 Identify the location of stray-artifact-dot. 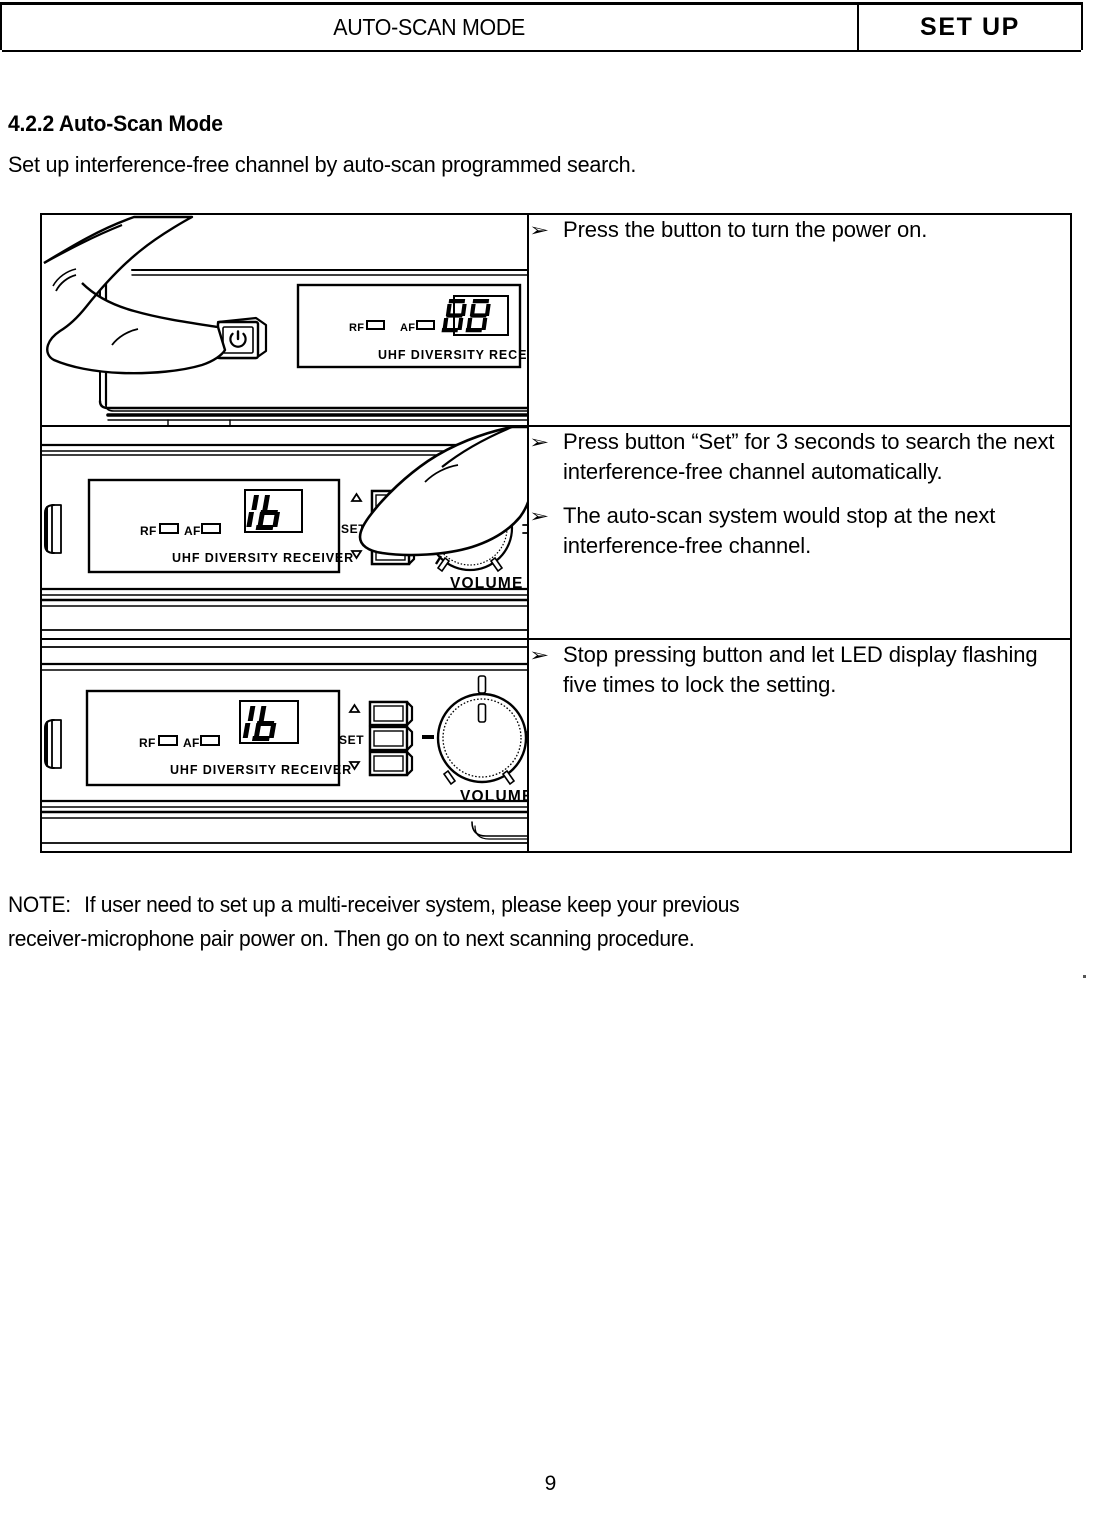
(1084, 976).